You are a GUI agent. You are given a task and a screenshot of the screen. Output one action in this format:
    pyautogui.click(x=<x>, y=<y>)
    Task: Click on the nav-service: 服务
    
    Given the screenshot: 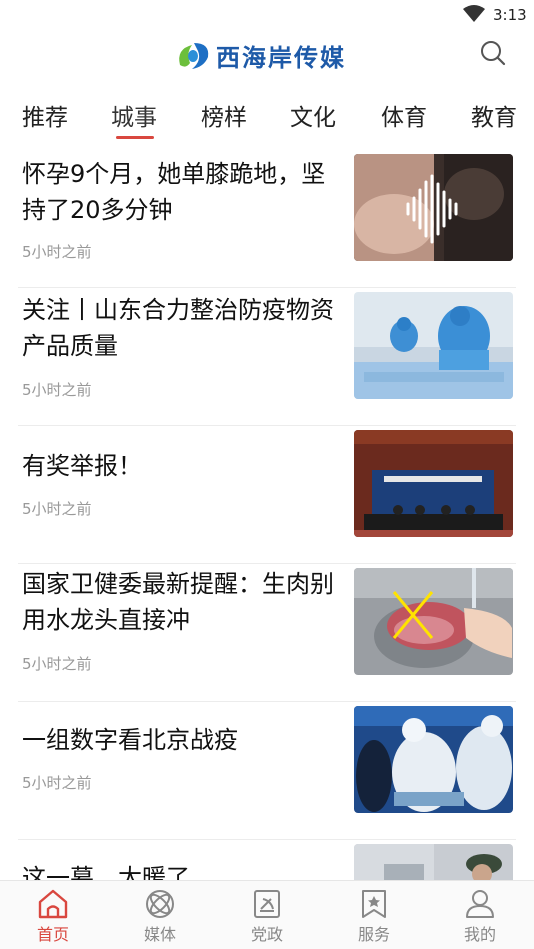 What is the action you would take?
    pyautogui.click(x=374, y=918)
    